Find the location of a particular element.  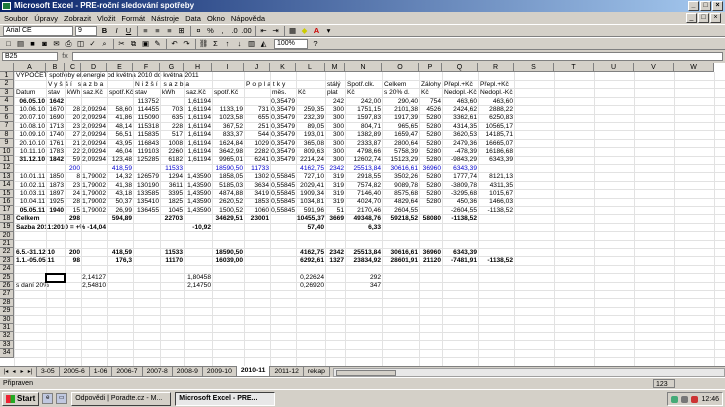

column-header-p: P is located at coordinates (430, 67).